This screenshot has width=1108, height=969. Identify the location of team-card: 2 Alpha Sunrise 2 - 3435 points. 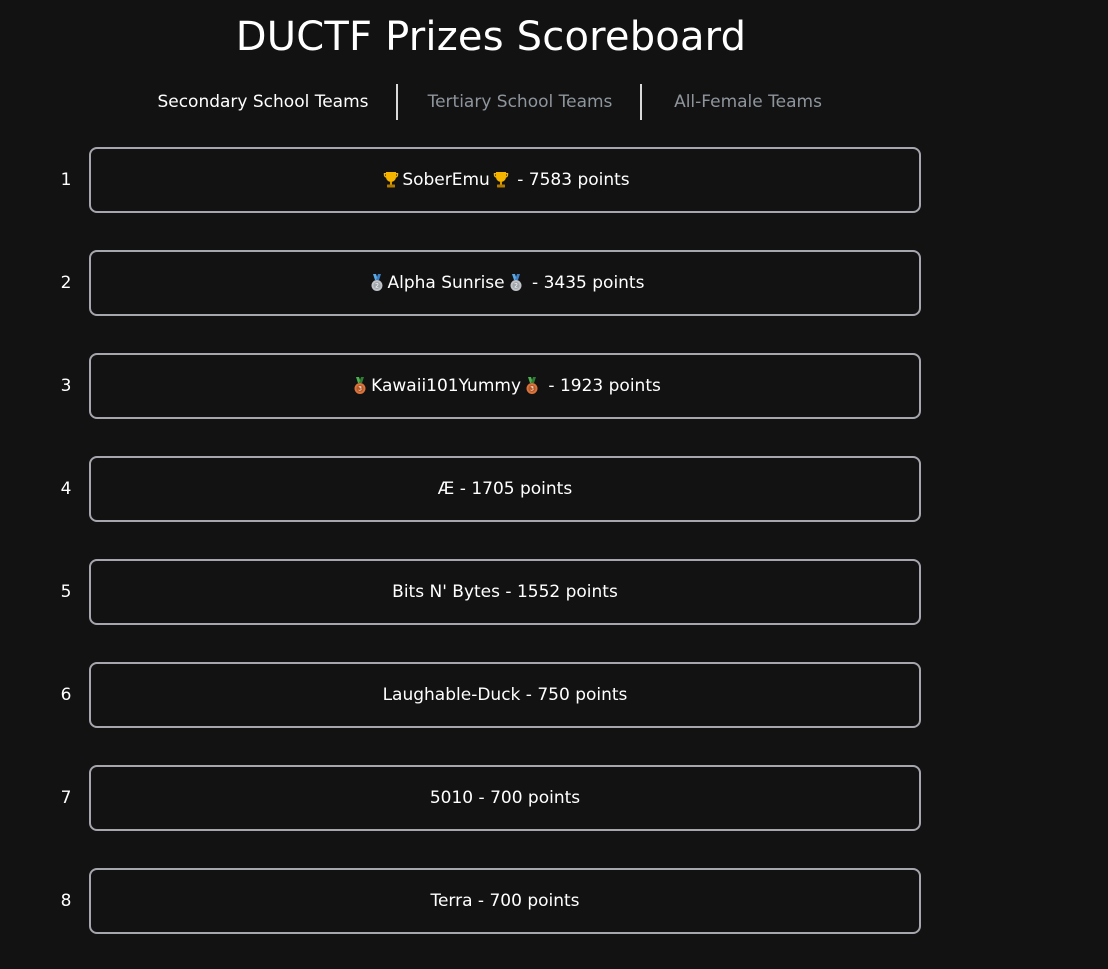
(505, 283).